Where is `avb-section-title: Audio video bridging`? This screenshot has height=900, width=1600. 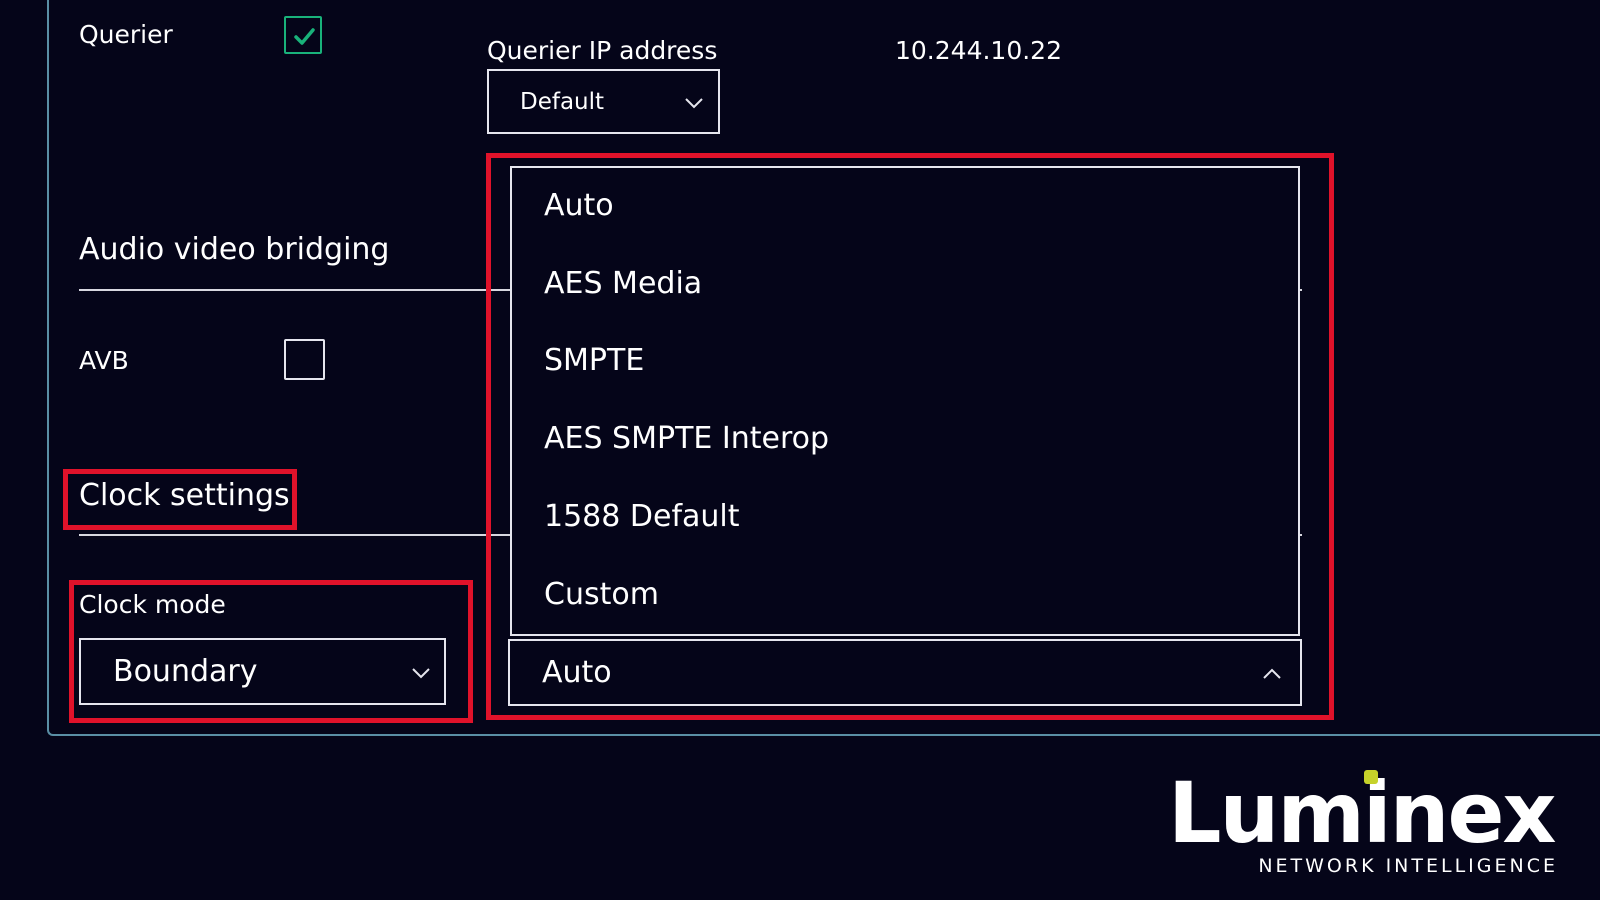 avb-section-title: Audio video bridging is located at coordinates (234, 249).